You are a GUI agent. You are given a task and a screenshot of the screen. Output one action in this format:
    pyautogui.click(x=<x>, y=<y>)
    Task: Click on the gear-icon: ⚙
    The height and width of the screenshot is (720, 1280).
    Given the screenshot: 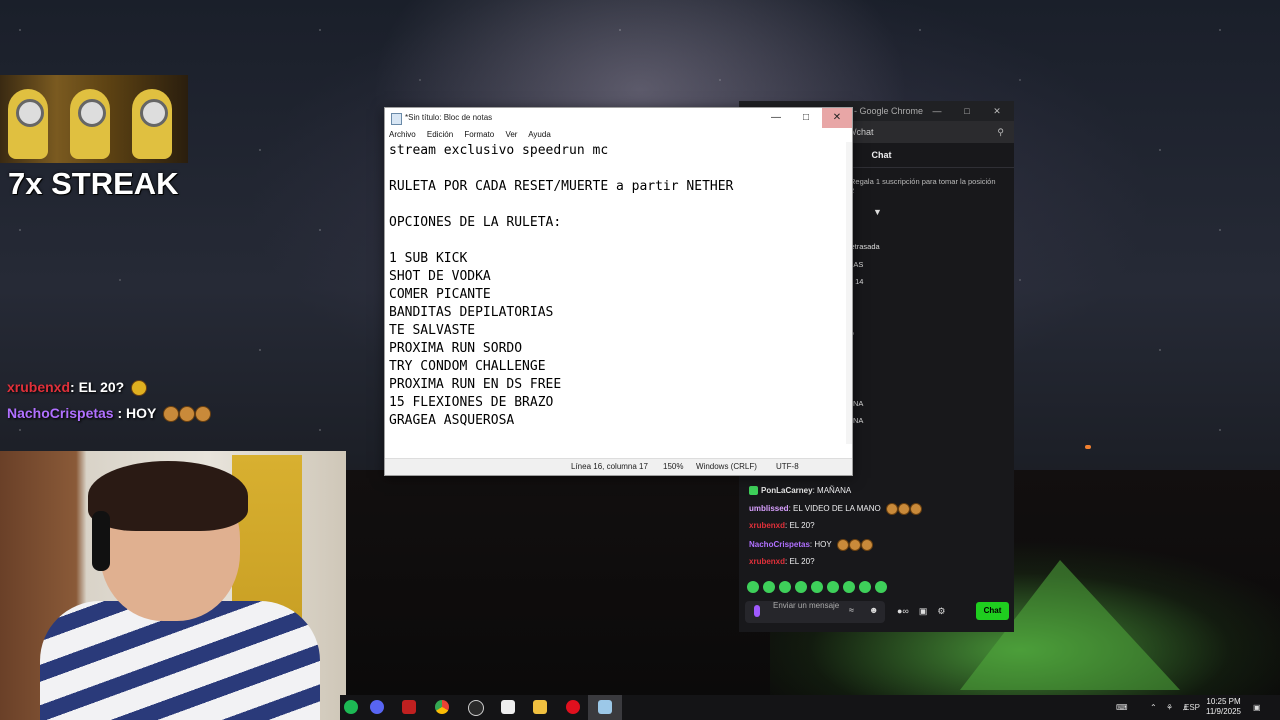 What is the action you would take?
    pyautogui.click(x=941, y=611)
    